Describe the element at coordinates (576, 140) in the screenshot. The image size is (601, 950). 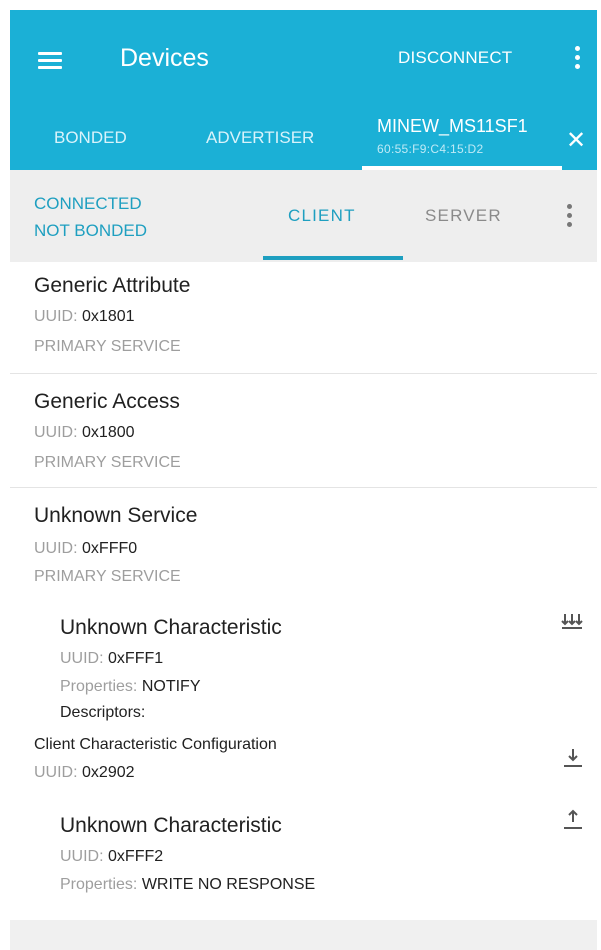
I see `close-icon: ✕` at that location.